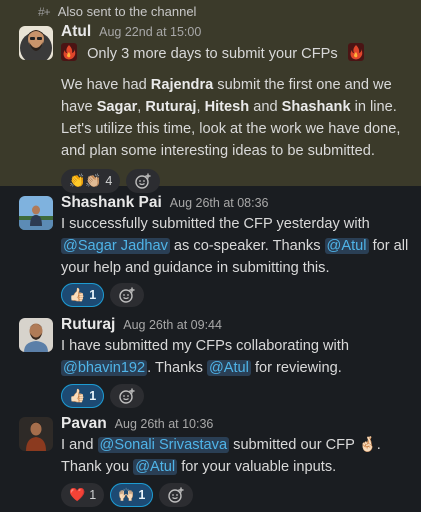 The image size is (421, 512). What do you see at coordinates (44, 11) in the screenshot?
I see `channel-hash-icon: #+` at bounding box center [44, 11].